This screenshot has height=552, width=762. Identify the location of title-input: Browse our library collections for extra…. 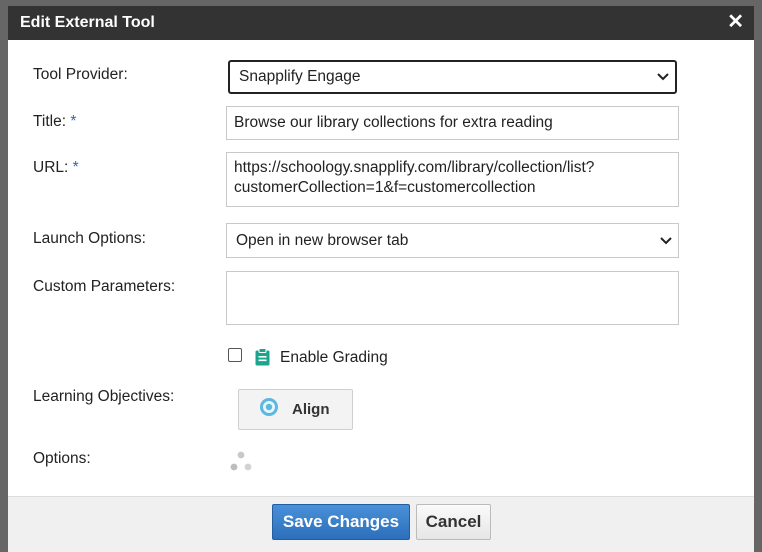
(452, 123).